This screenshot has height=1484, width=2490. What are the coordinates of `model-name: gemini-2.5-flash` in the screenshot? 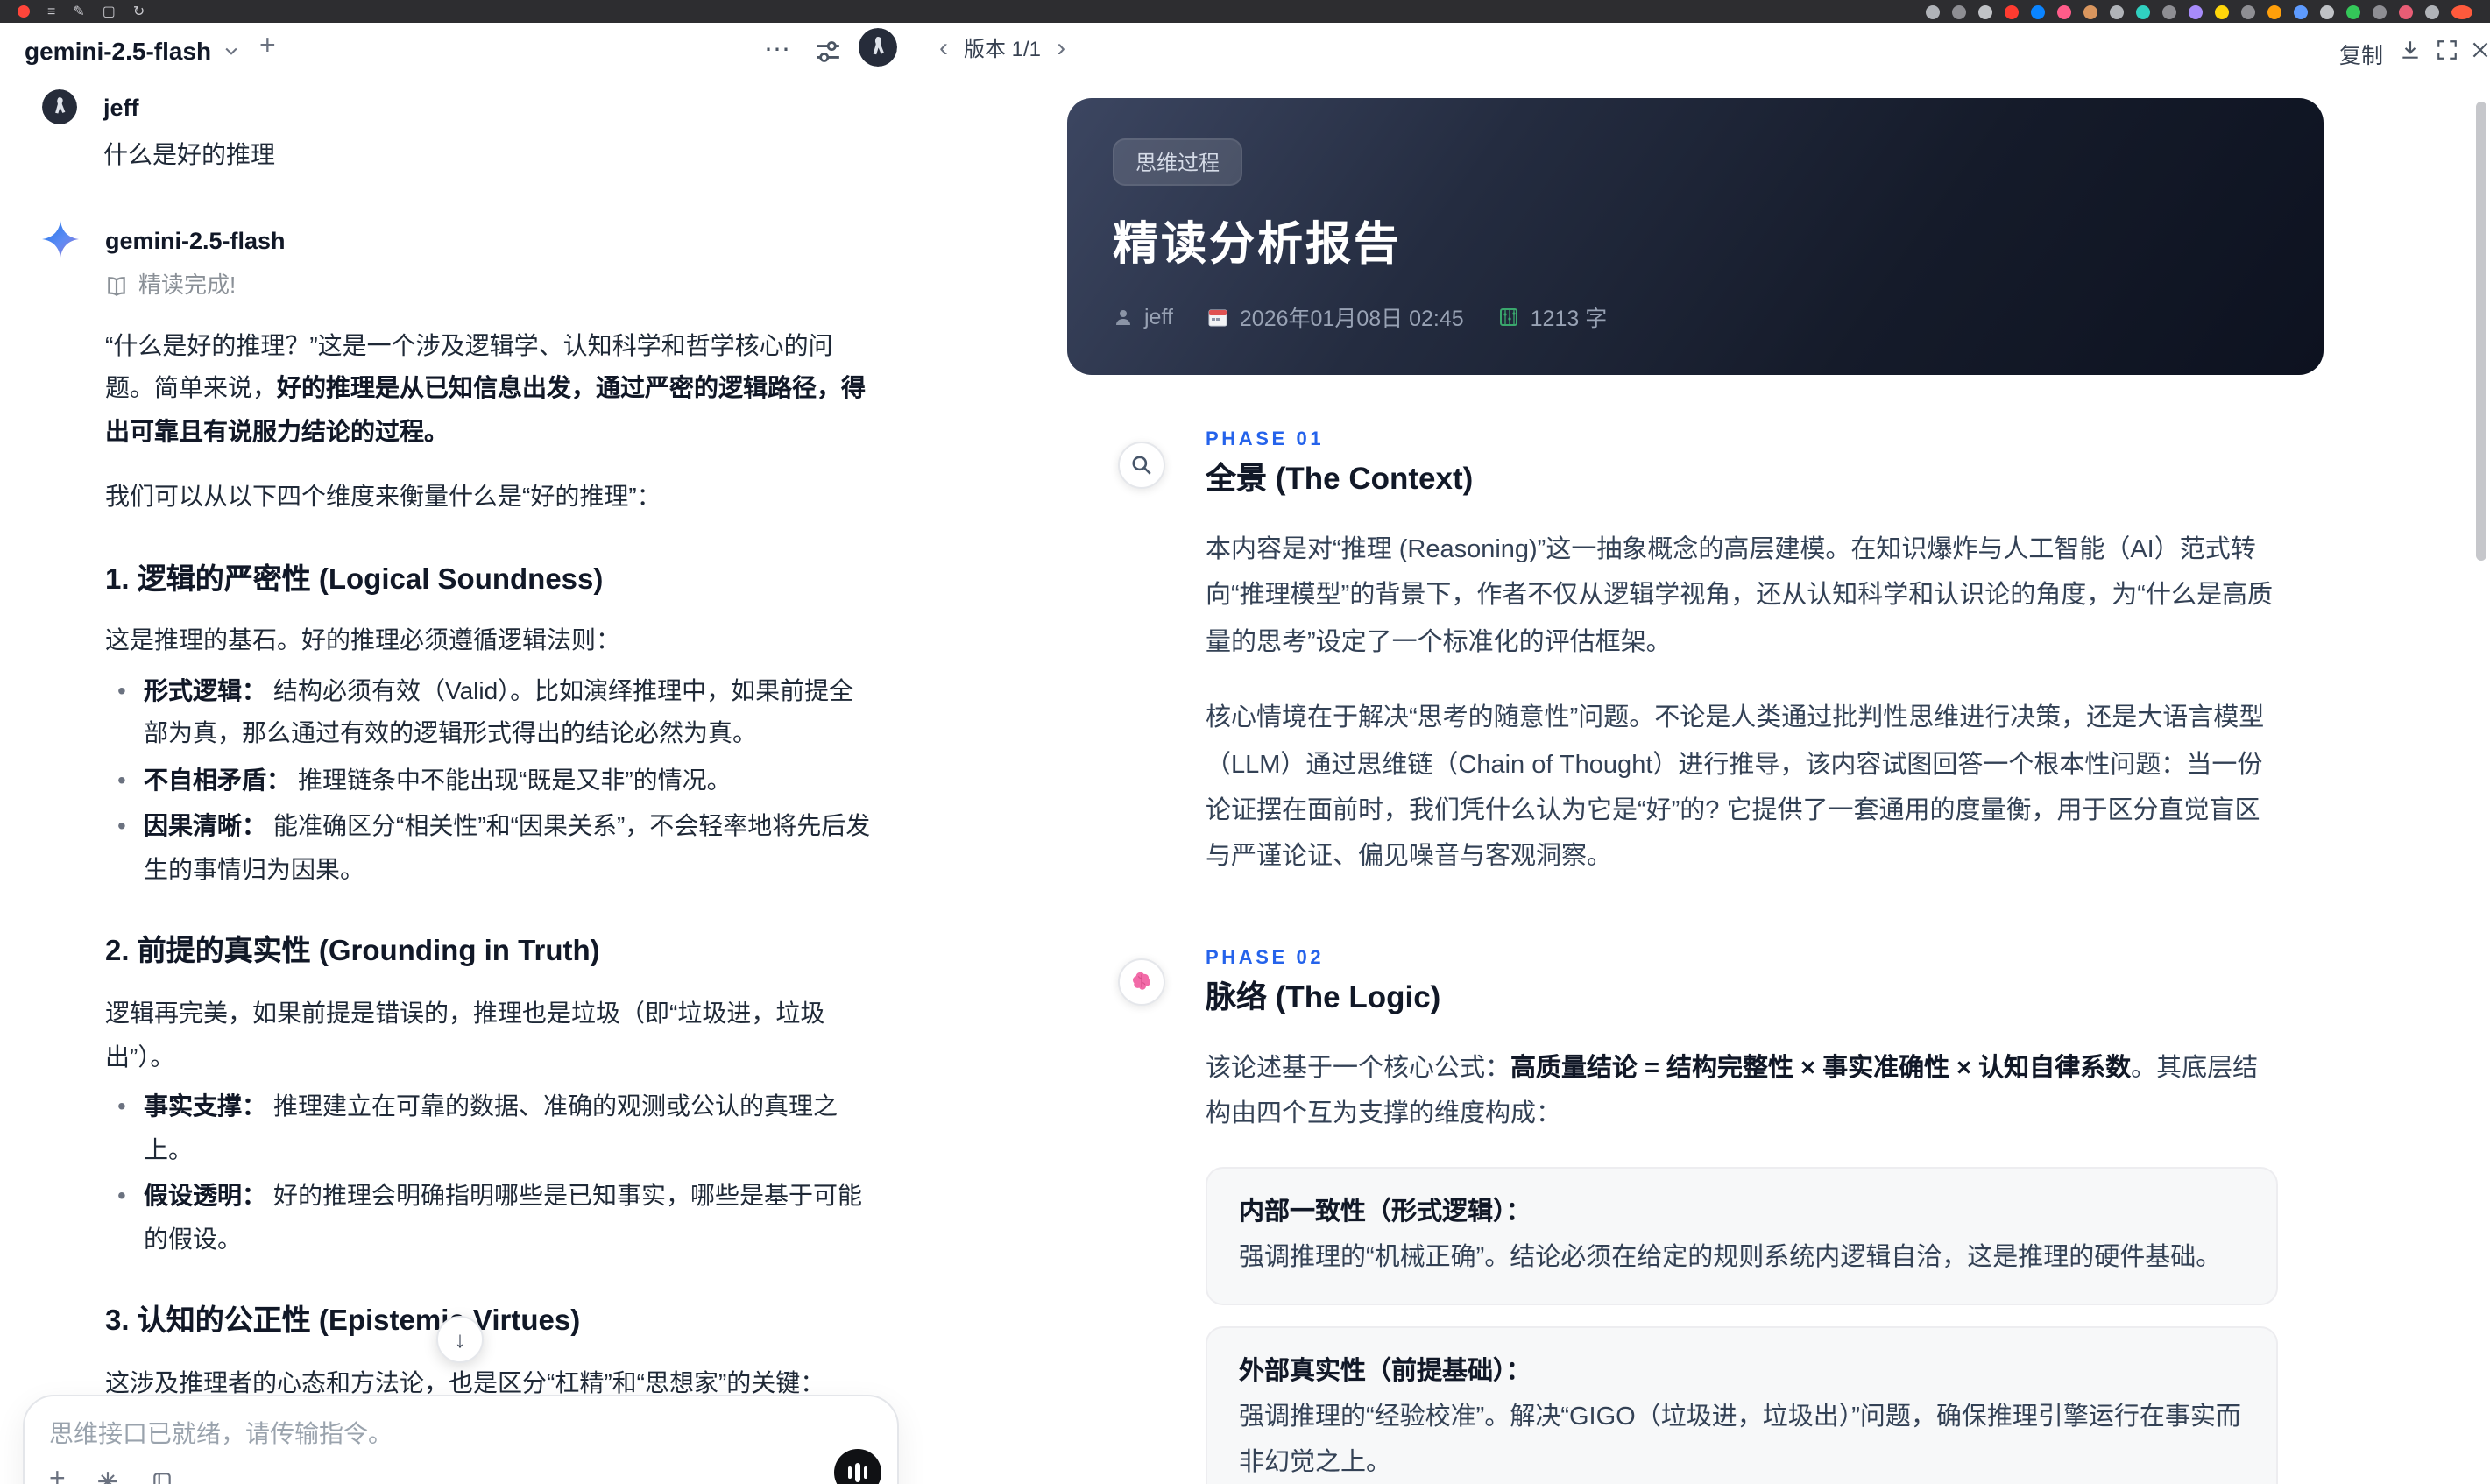 It's located at (119, 51).